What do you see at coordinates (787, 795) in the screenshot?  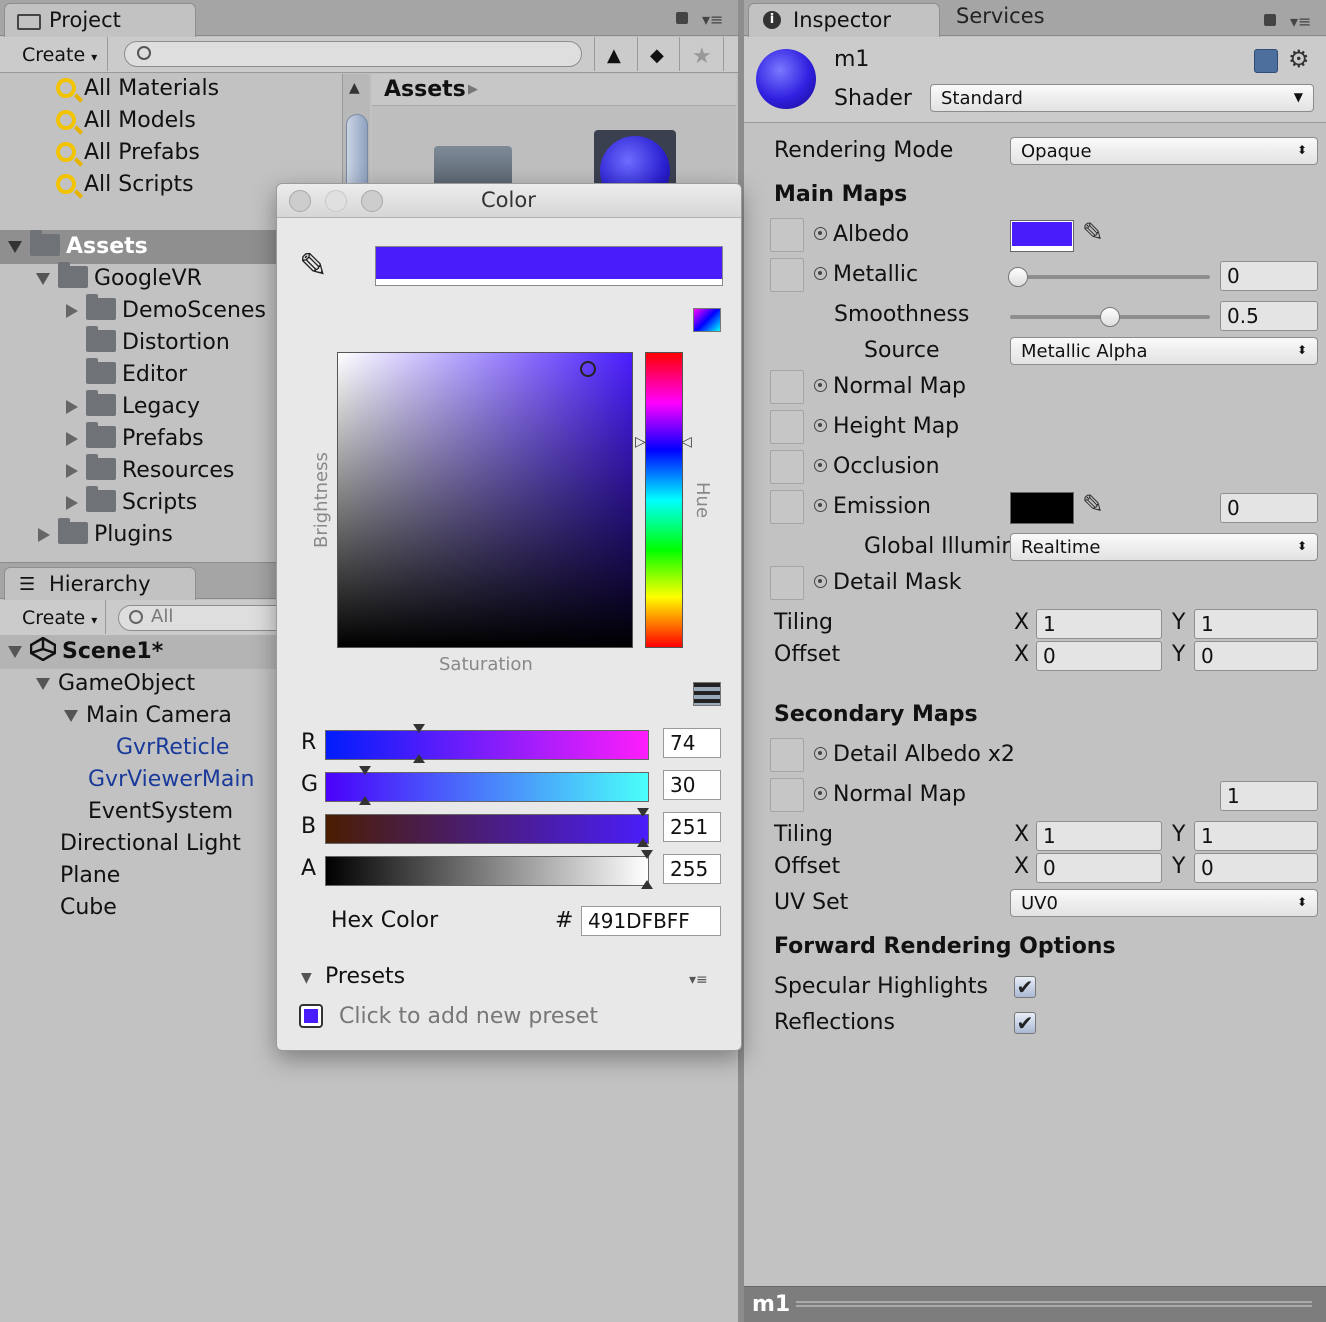 I see `secondary-normal-map-slot` at bounding box center [787, 795].